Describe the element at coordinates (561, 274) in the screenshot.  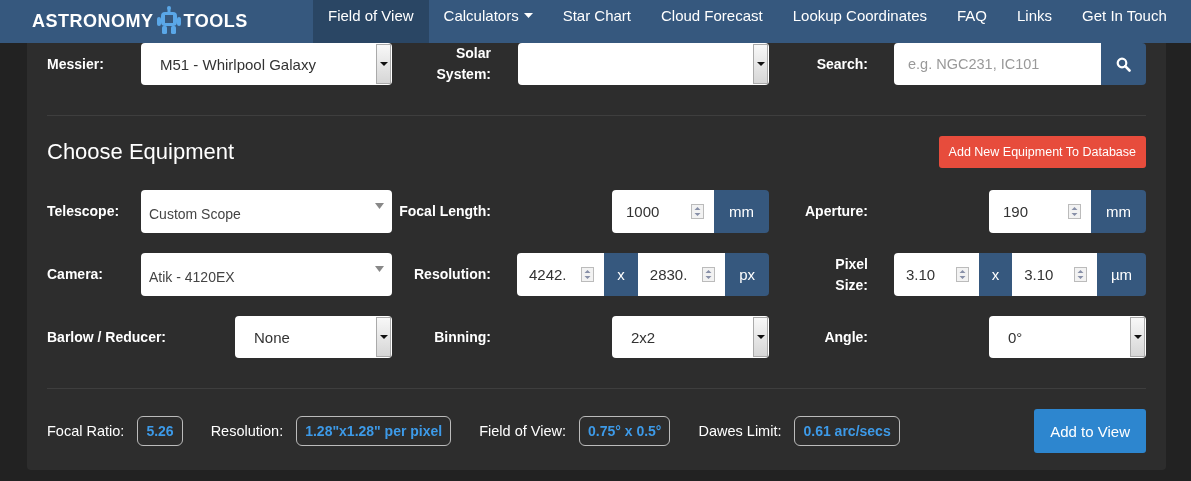
I see `number-field: 4242.` at that location.